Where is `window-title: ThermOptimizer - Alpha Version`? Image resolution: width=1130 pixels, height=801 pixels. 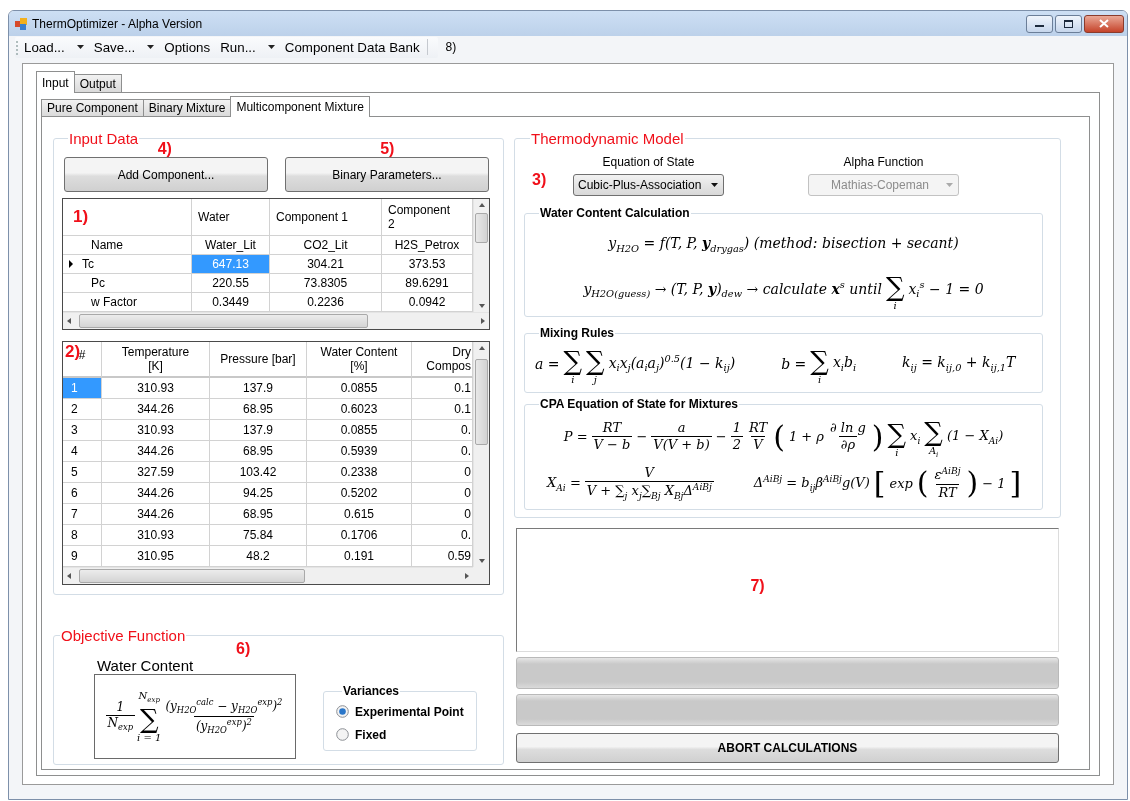 window-title: ThermOptimizer - Alpha Version is located at coordinates (117, 23).